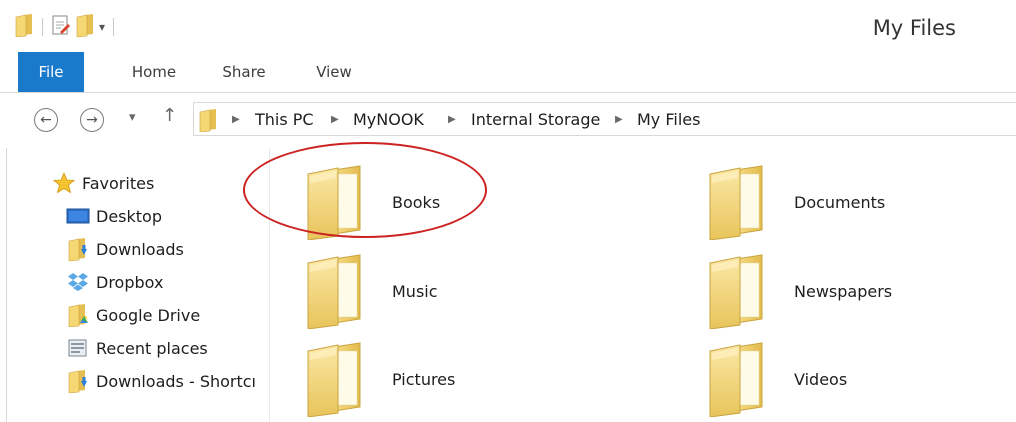 Image resolution: width=1016 pixels, height=422 pixels. I want to click on back-arrow-icon: ←, so click(46, 120).